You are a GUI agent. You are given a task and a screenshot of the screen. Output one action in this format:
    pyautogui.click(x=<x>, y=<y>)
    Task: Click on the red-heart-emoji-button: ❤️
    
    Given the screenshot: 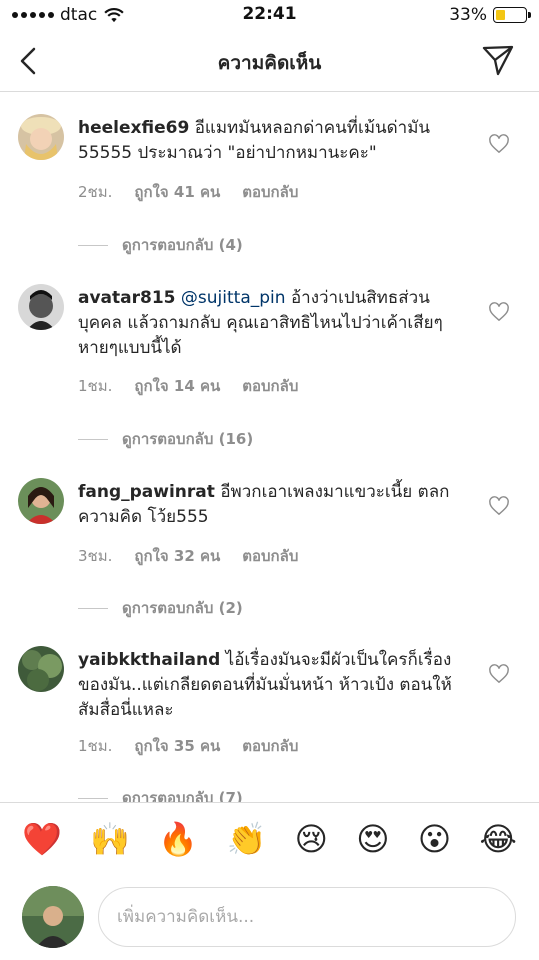 What is the action you would take?
    pyautogui.click(x=42, y=839)
    